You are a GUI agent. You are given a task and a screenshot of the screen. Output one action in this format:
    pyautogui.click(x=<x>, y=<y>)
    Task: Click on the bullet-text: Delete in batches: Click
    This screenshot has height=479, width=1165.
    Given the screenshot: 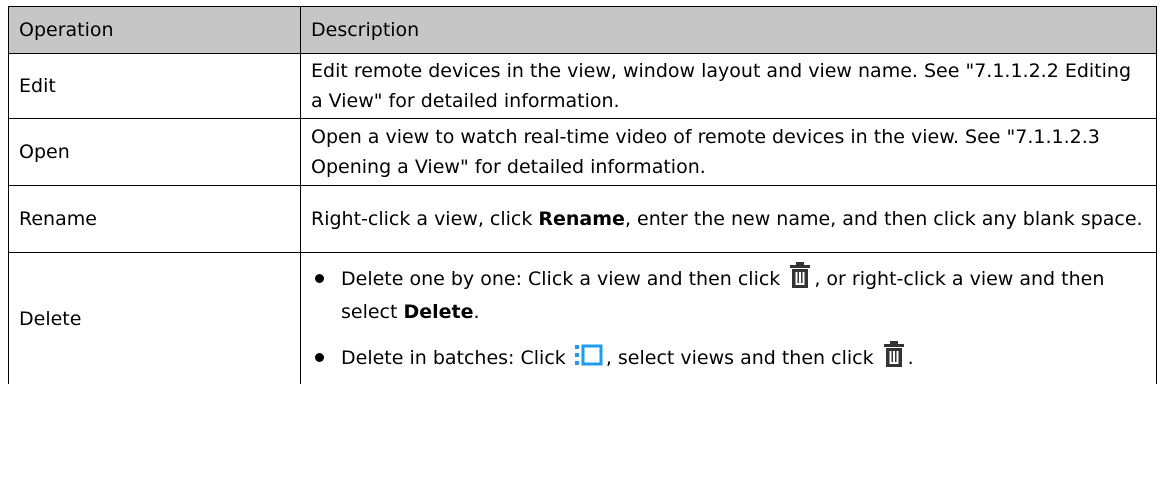 What is the action you would take?
    pyautogui.click(x=456, y=357)
    